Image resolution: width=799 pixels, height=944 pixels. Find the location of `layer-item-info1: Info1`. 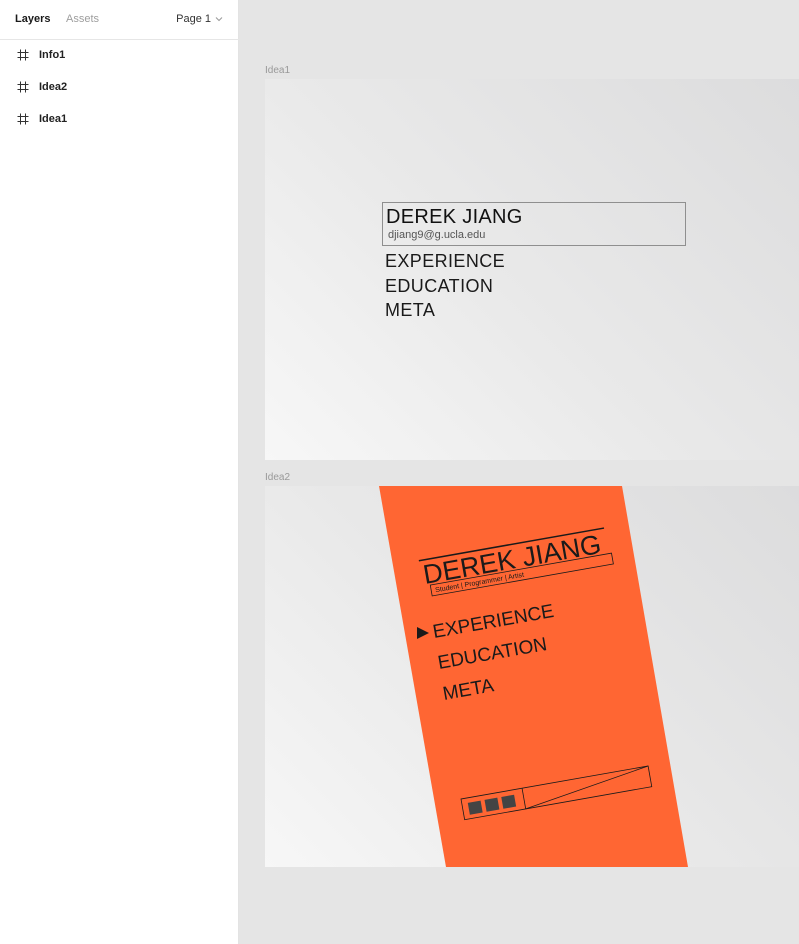

layer-item-info1: Info1 is located at coordinates (119, 55).